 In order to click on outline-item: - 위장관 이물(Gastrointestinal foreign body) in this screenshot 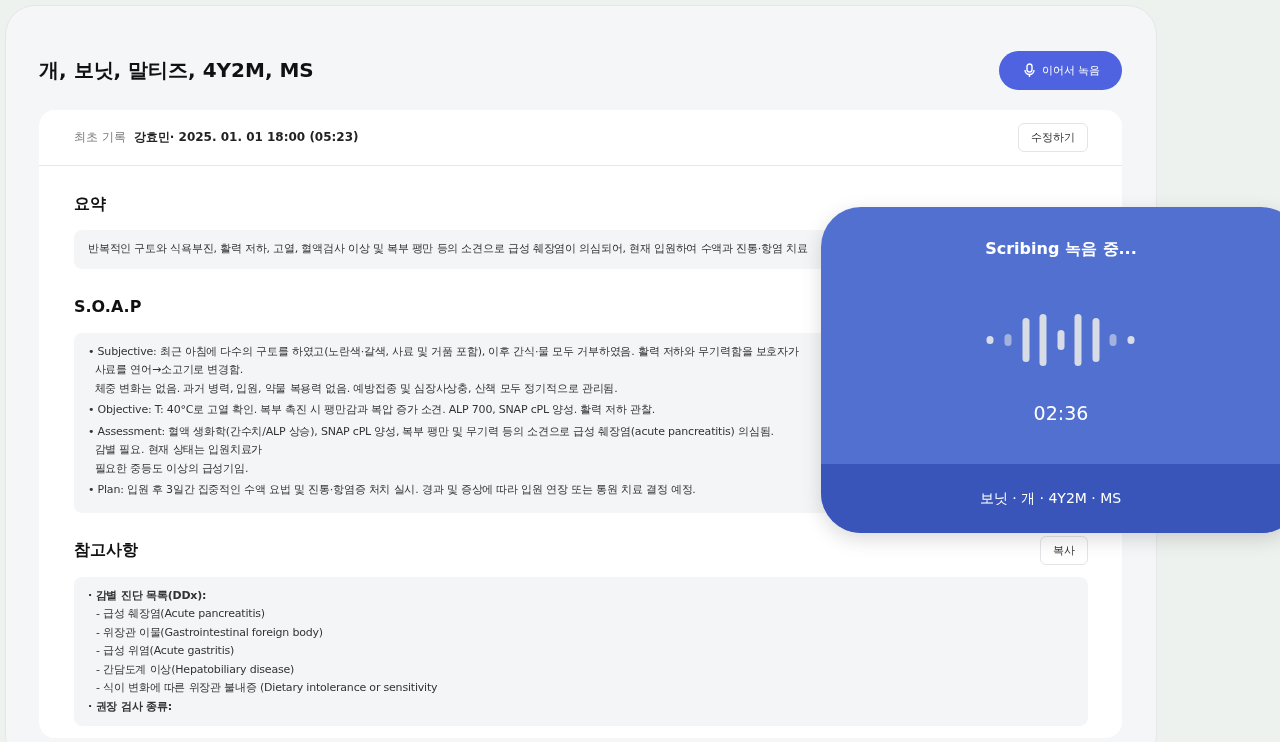, I will do `click(209, 632)`.